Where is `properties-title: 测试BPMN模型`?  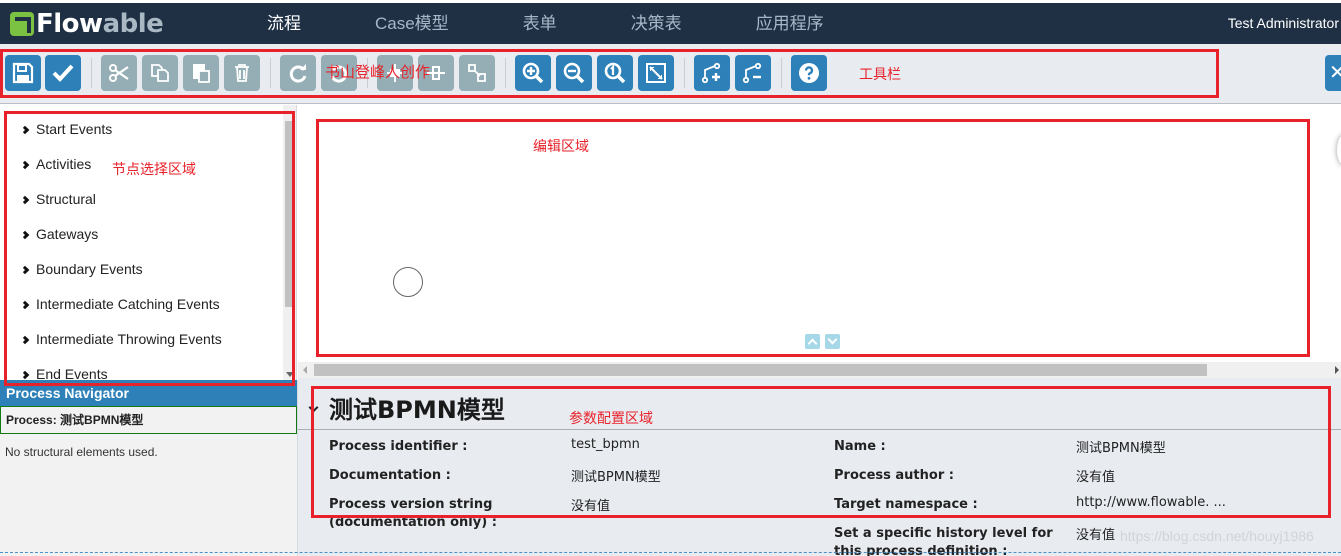
properties-title: 测试BPMN模型 is located at coordinates (417, 410).